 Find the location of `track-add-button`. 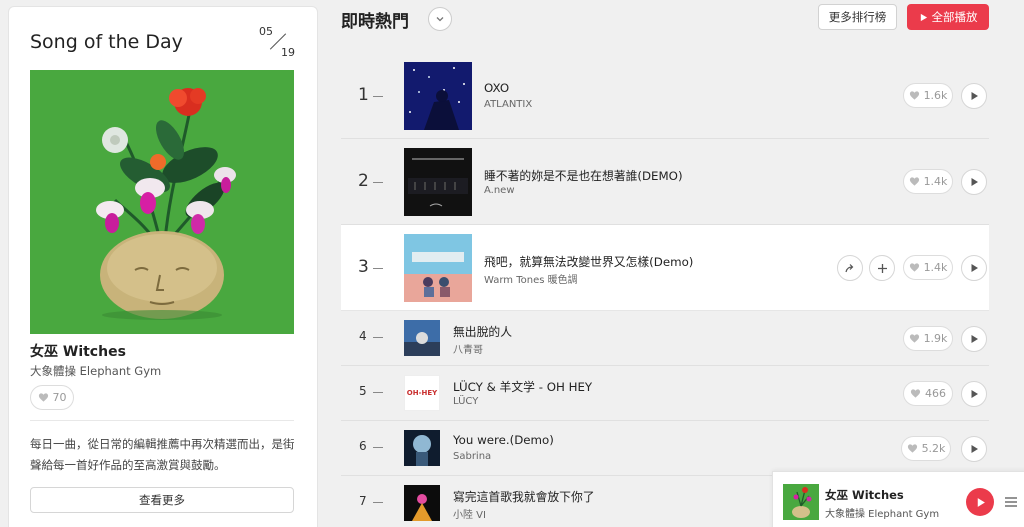

track-add-button is located at coordinates (882, 268).